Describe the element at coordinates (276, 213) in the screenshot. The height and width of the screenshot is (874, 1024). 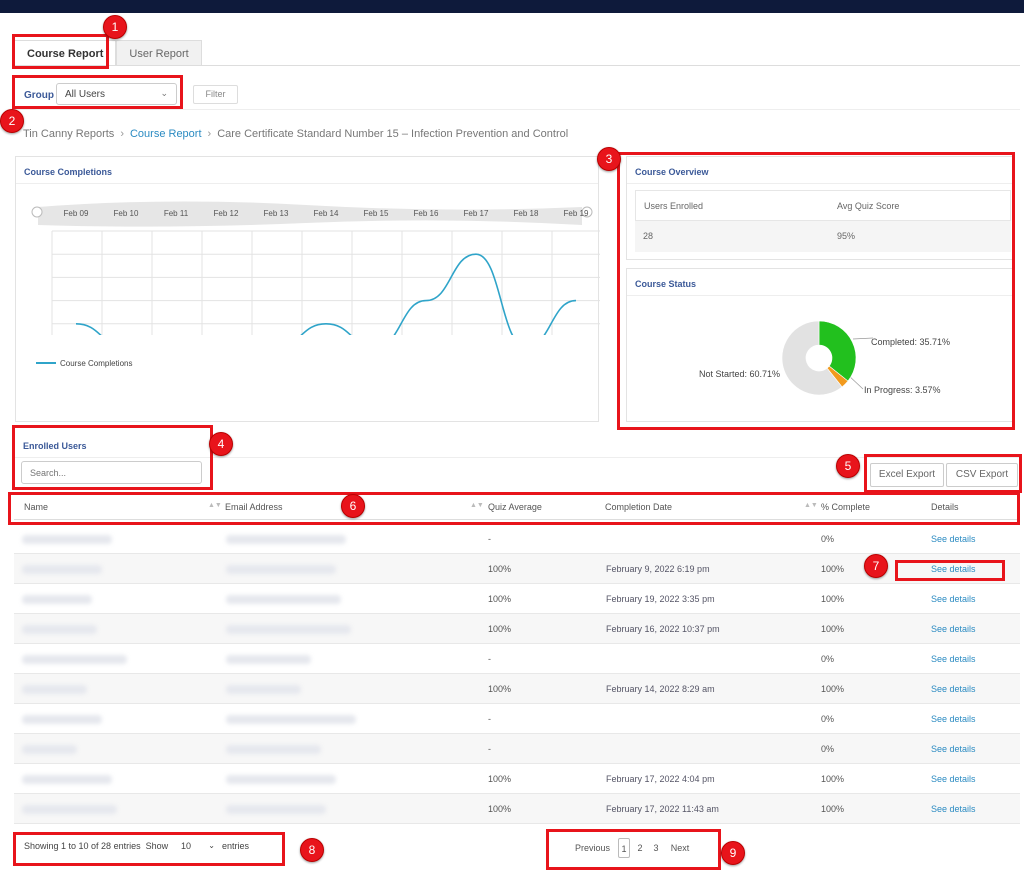
I see `x-tick-label: Feb 13` at that location.